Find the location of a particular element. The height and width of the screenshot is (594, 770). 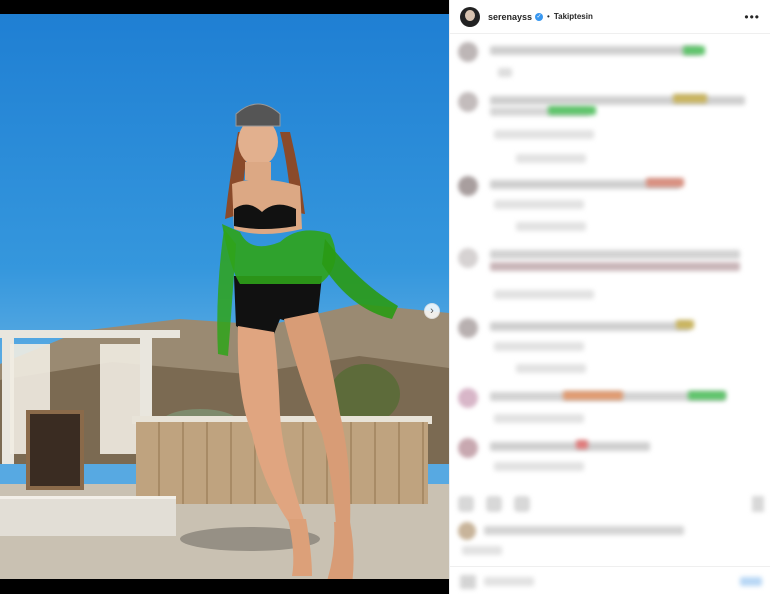

comment-input is located at coordinates (509, 581).